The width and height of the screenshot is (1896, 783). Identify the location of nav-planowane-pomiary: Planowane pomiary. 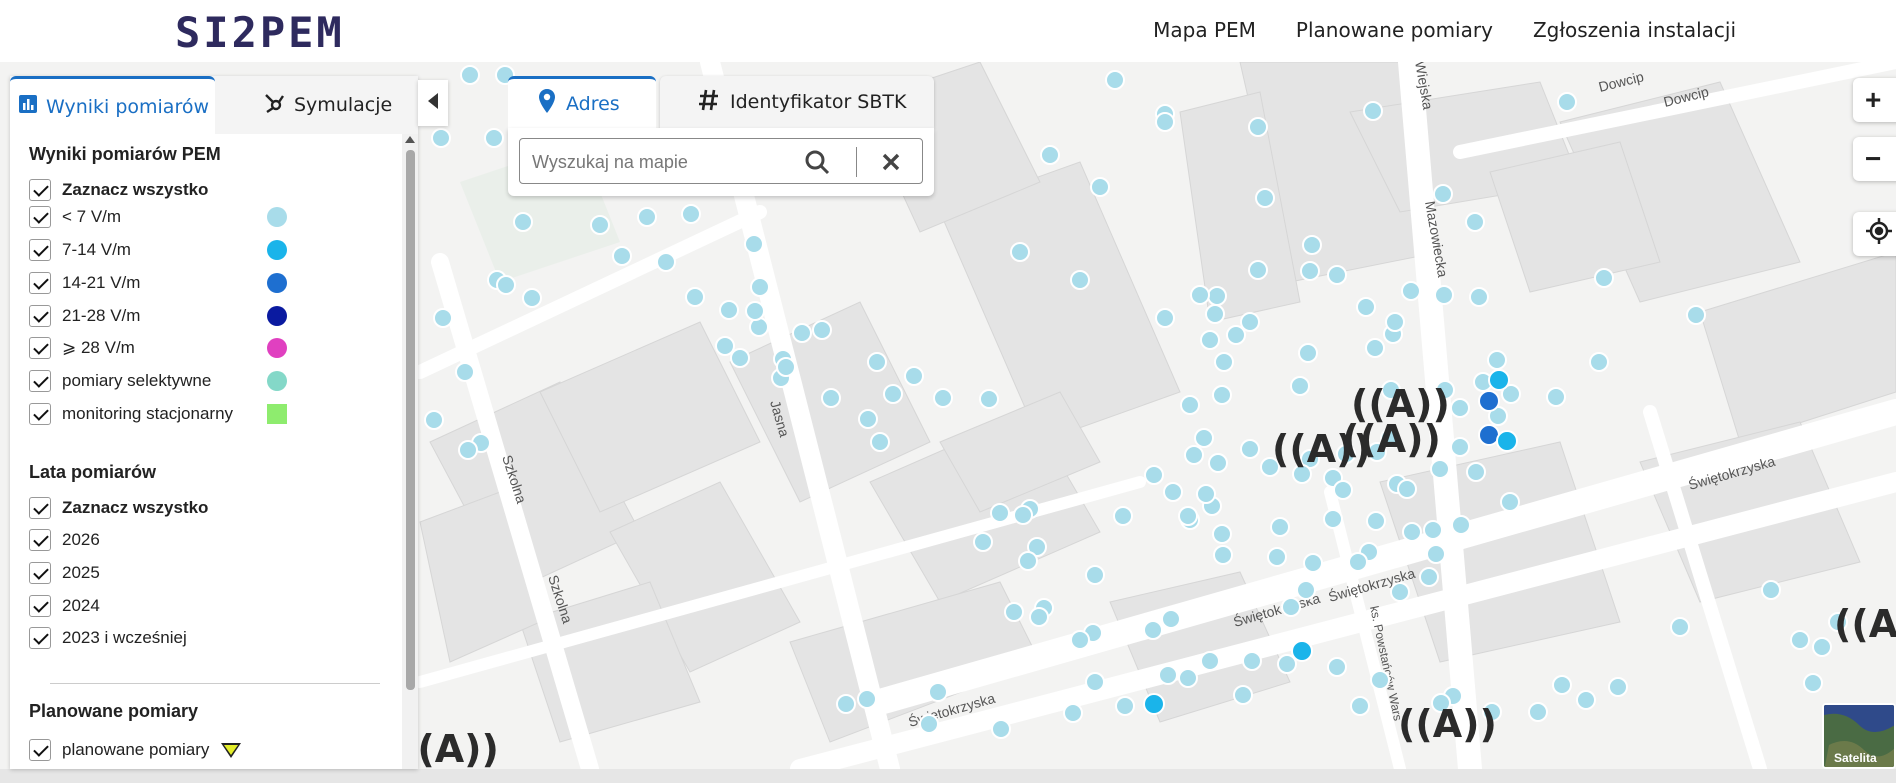
(1394, 30).